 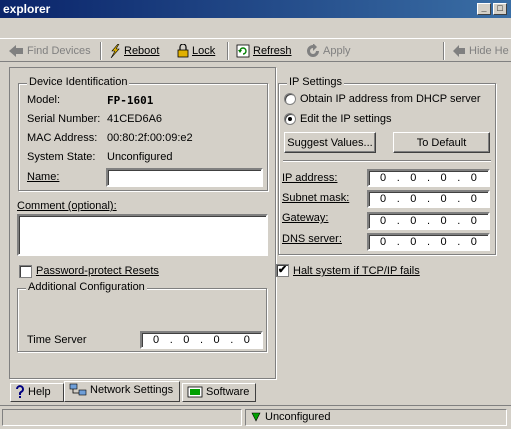 What do you see at coordinates (310, 178) in the screenshot?
I see `ip-address-label: IP address:` at bounding box center [310, 178].